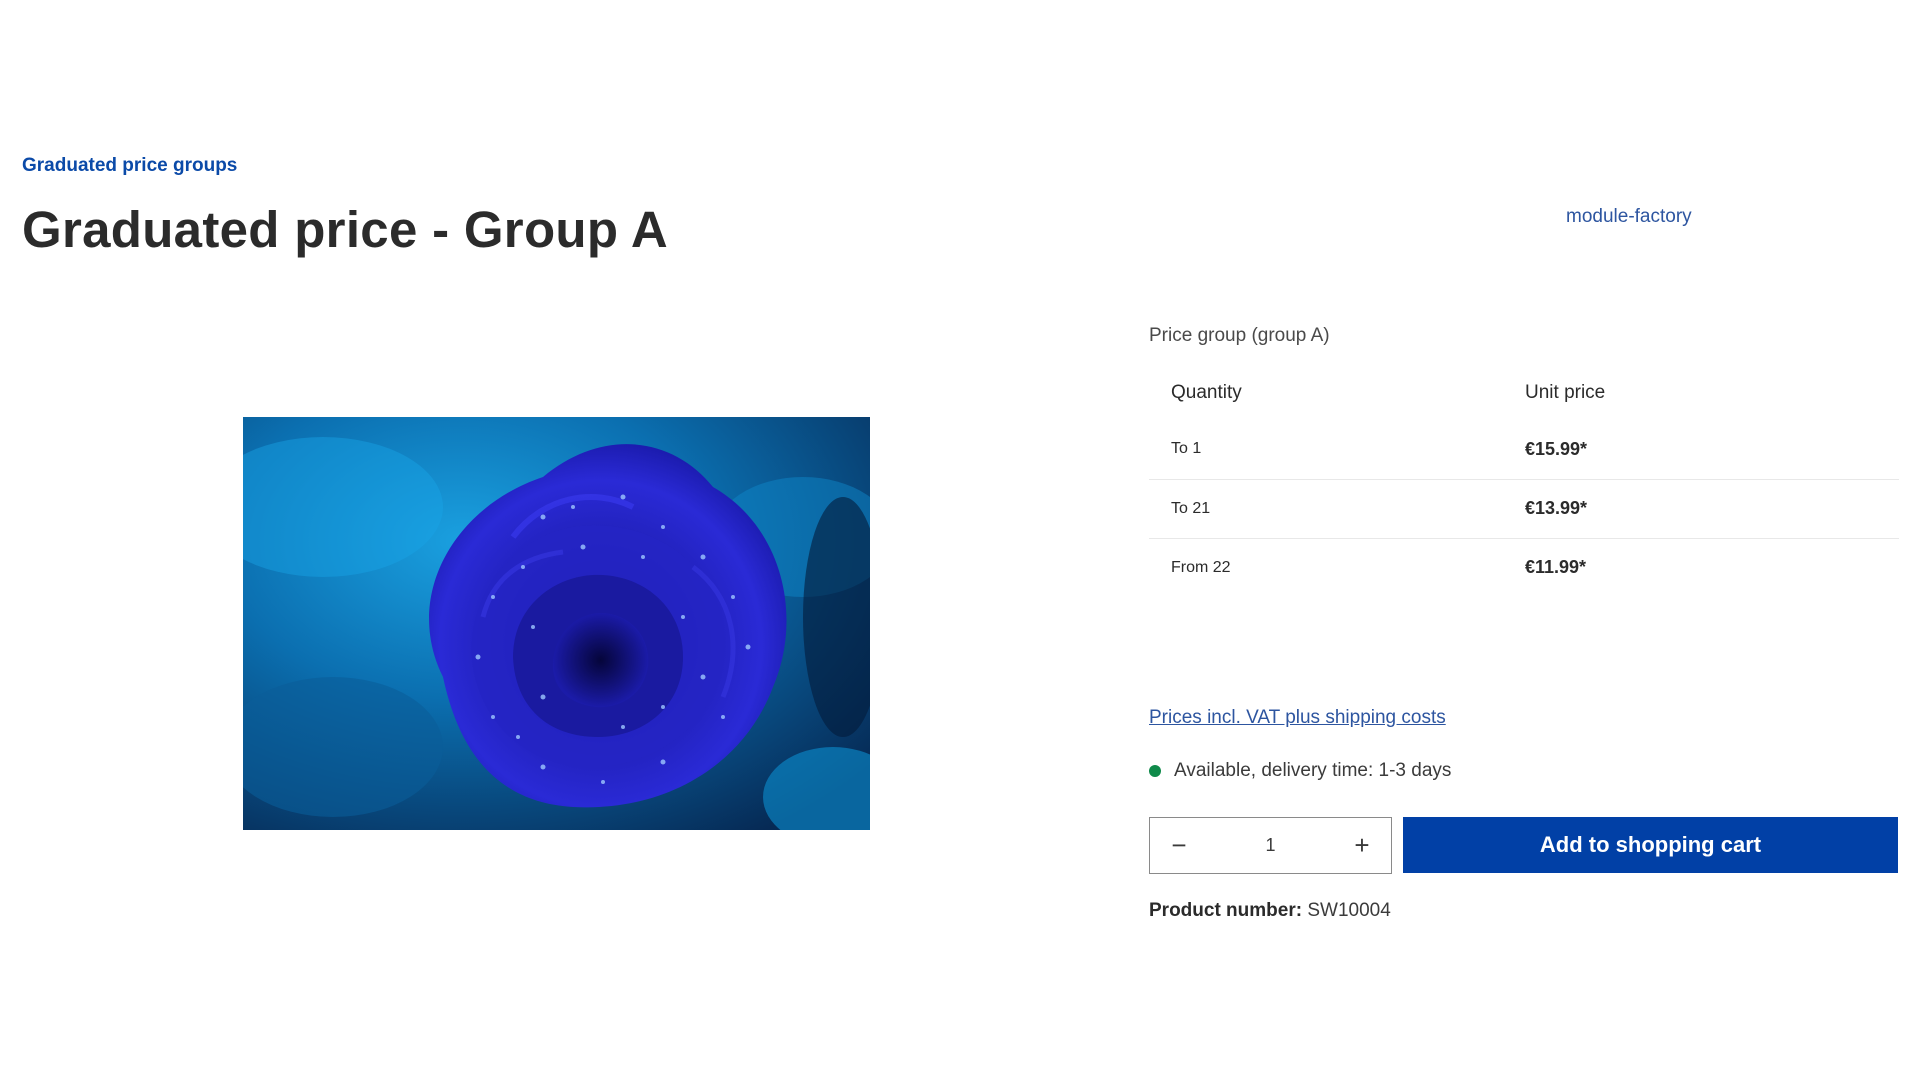 The width and height of the screenshot is (1920, 1080). What do you see at coordinates (1239, 335) in the screenshot?
I see `price-group-label: Price group (group A)` at bounding box center [1239, 335].